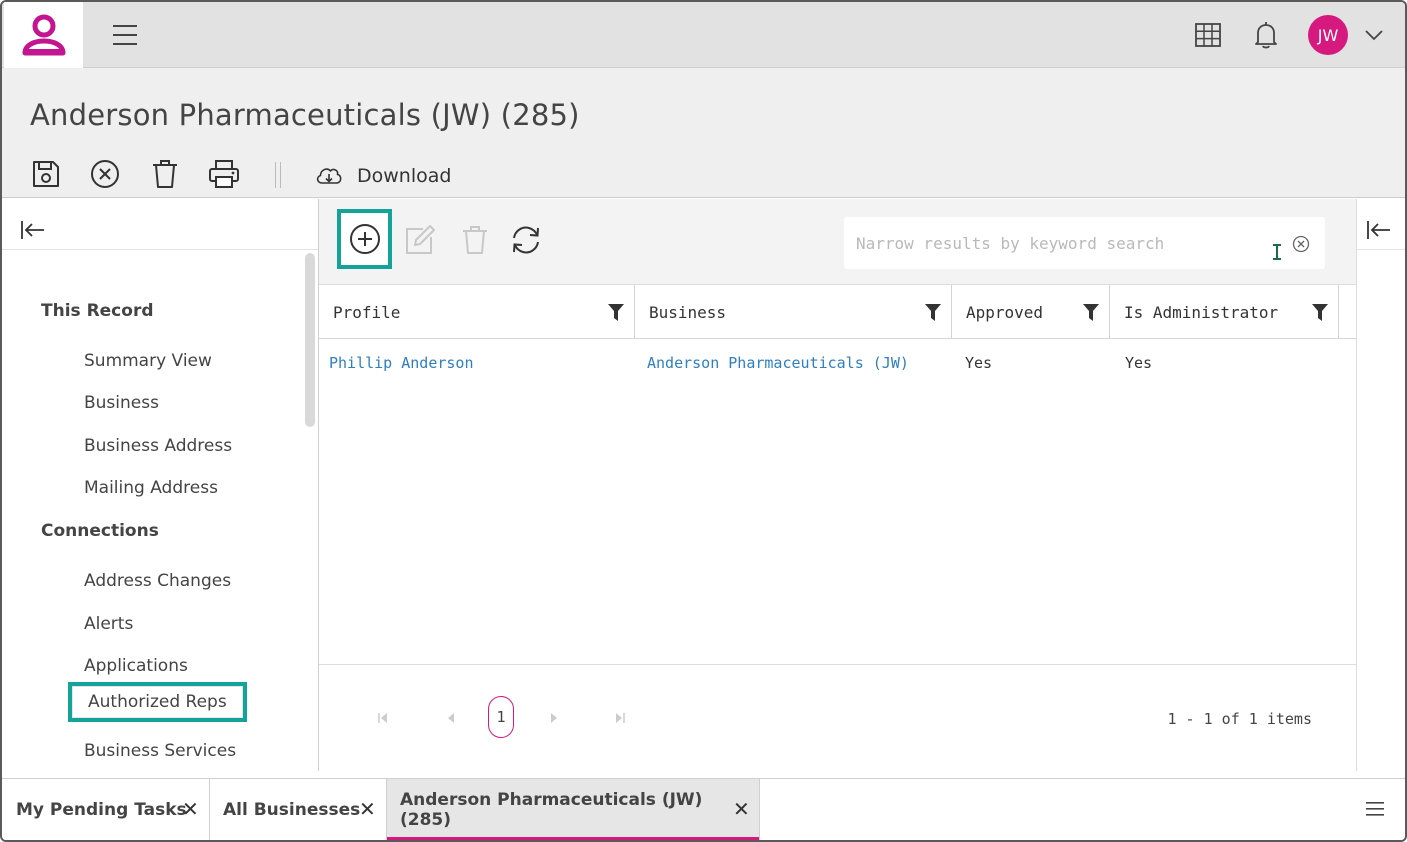 Image resolution: width=1407 pixels, height=842 pixels. Describe the element at coordinates (1061, 243) in the screenshot. I see `keyword-search-input` at that location.